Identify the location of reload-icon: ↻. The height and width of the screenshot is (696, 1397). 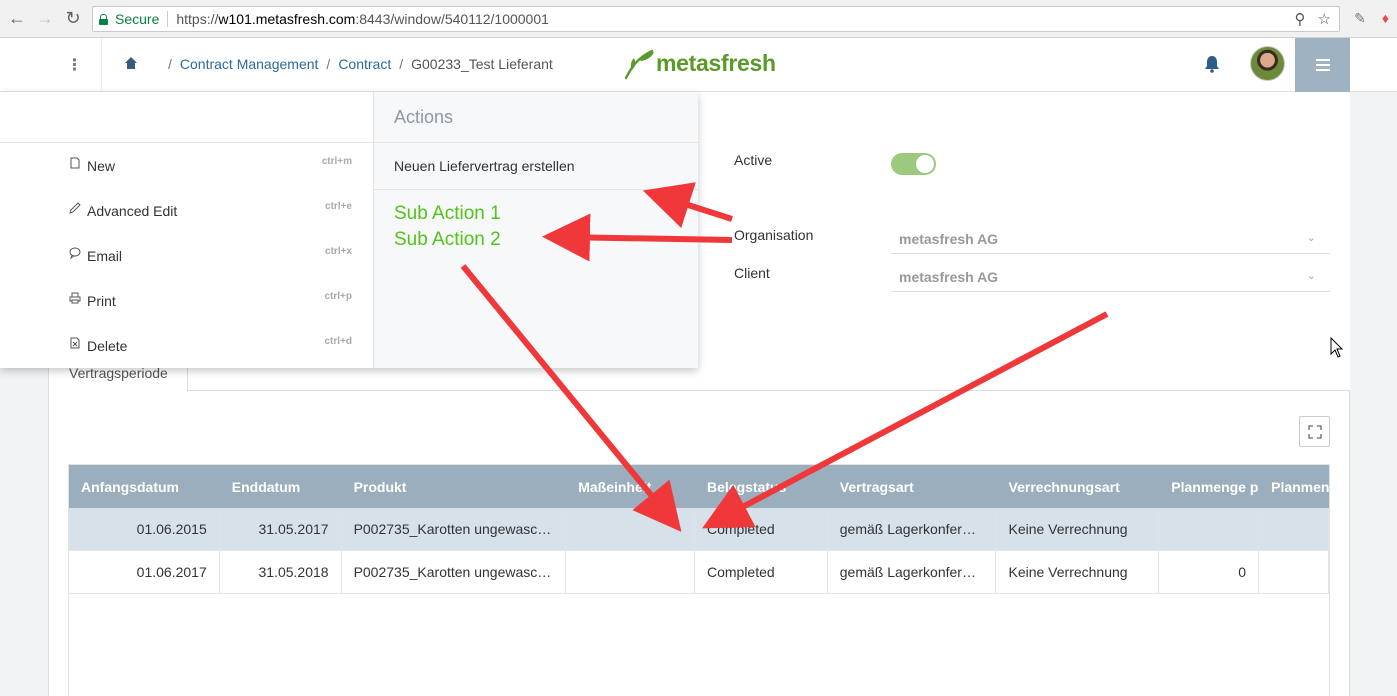
(73, 19).